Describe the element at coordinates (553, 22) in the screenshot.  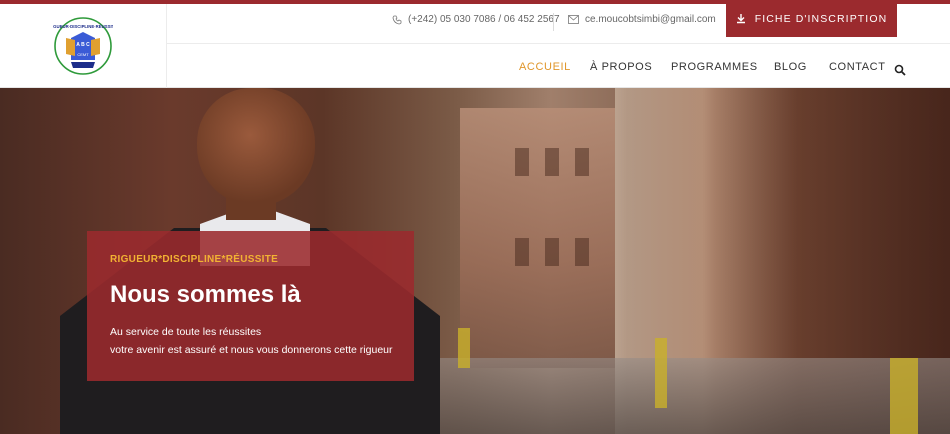
I see `contact-divider` at that location.